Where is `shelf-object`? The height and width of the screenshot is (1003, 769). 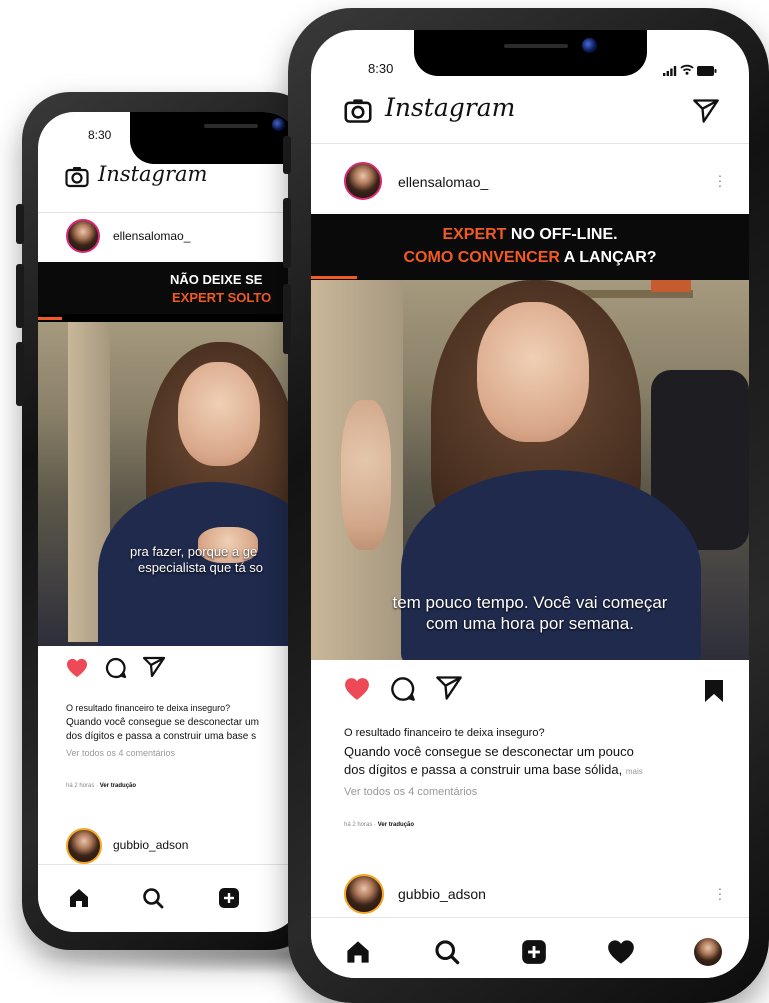
shelf-object is located at coordinates (671, 286).